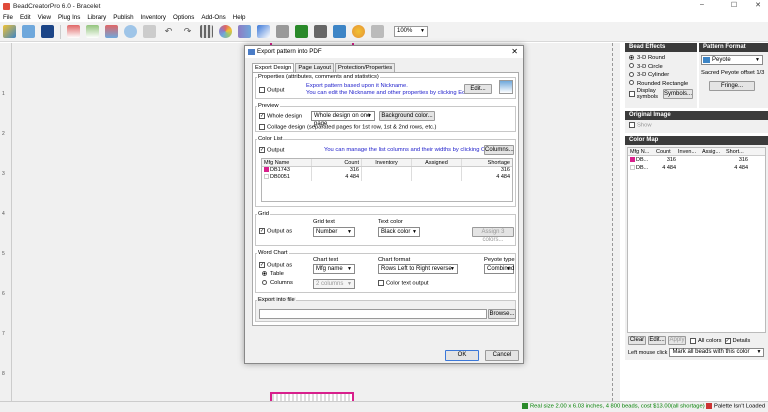 The height and width of the screenshot is (412, 768). What do you see at coordinates (262, 90) in the screenshot?
I see `properties-output-checkbox` at bounding box center [262, 90].